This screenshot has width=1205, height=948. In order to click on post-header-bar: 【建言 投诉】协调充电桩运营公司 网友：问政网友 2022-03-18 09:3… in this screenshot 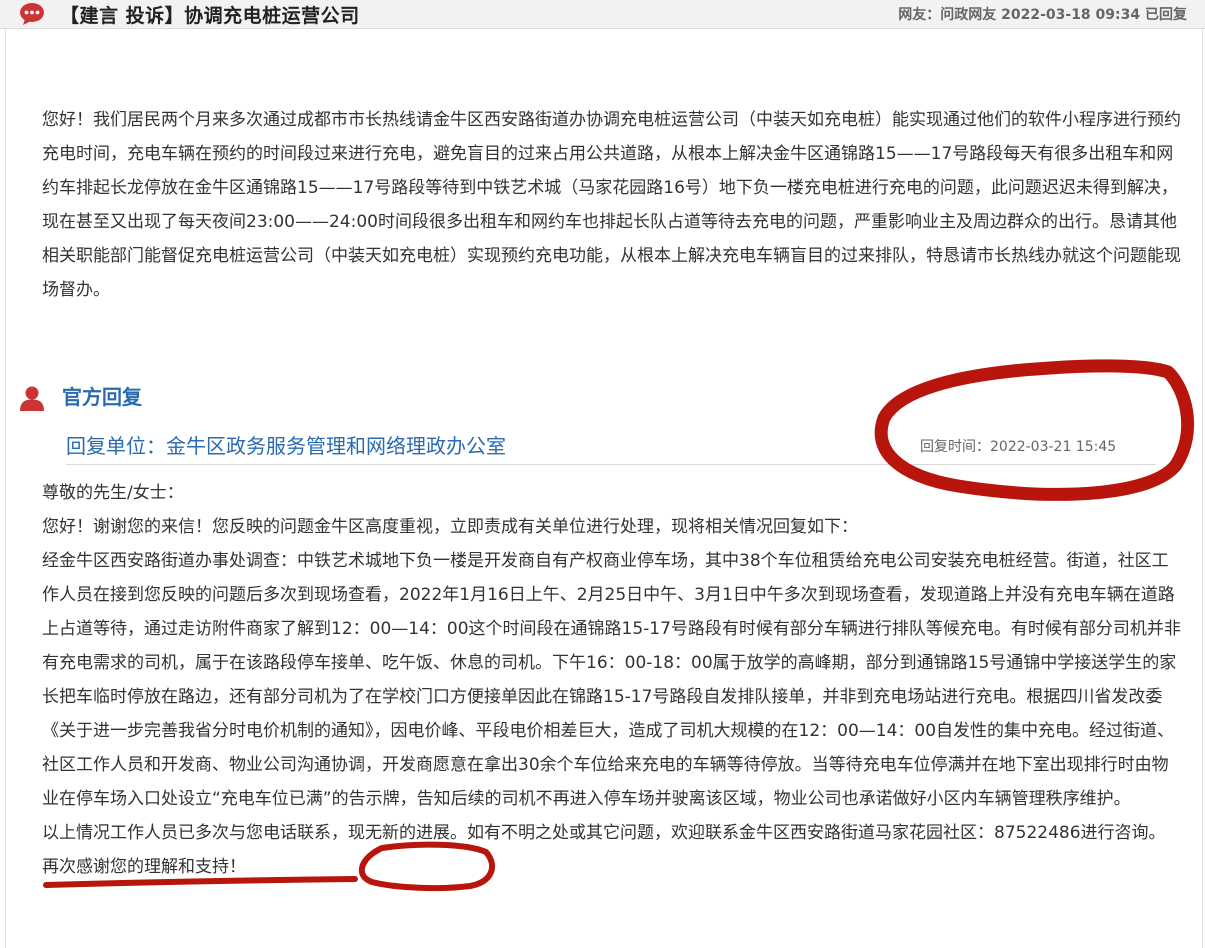, I will do `click(602, 14)`.